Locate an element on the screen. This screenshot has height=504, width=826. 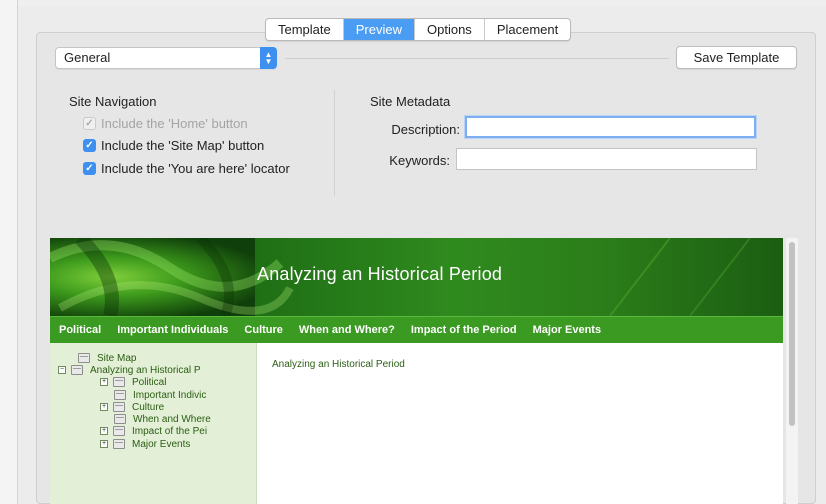
nav-item-culture: Culture is located at coordinates (263, 330).